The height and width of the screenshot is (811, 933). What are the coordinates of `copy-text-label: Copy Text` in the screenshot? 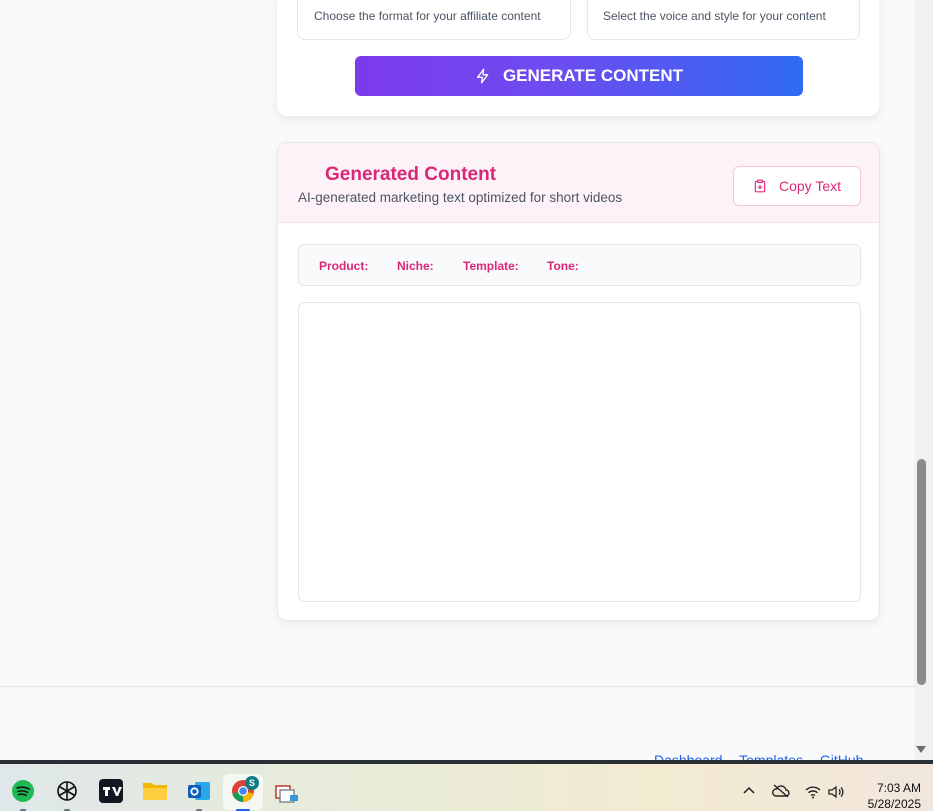 It's located at (810, 186).